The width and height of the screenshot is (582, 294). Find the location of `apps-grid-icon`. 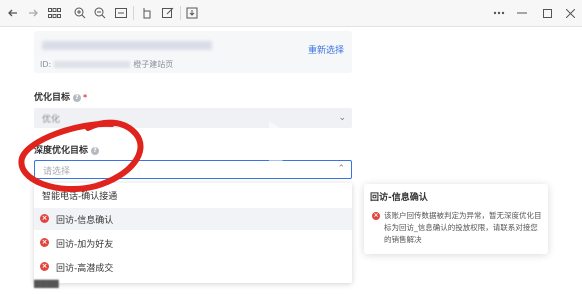

apps-grid-icon is located at coordinates (54, 13).